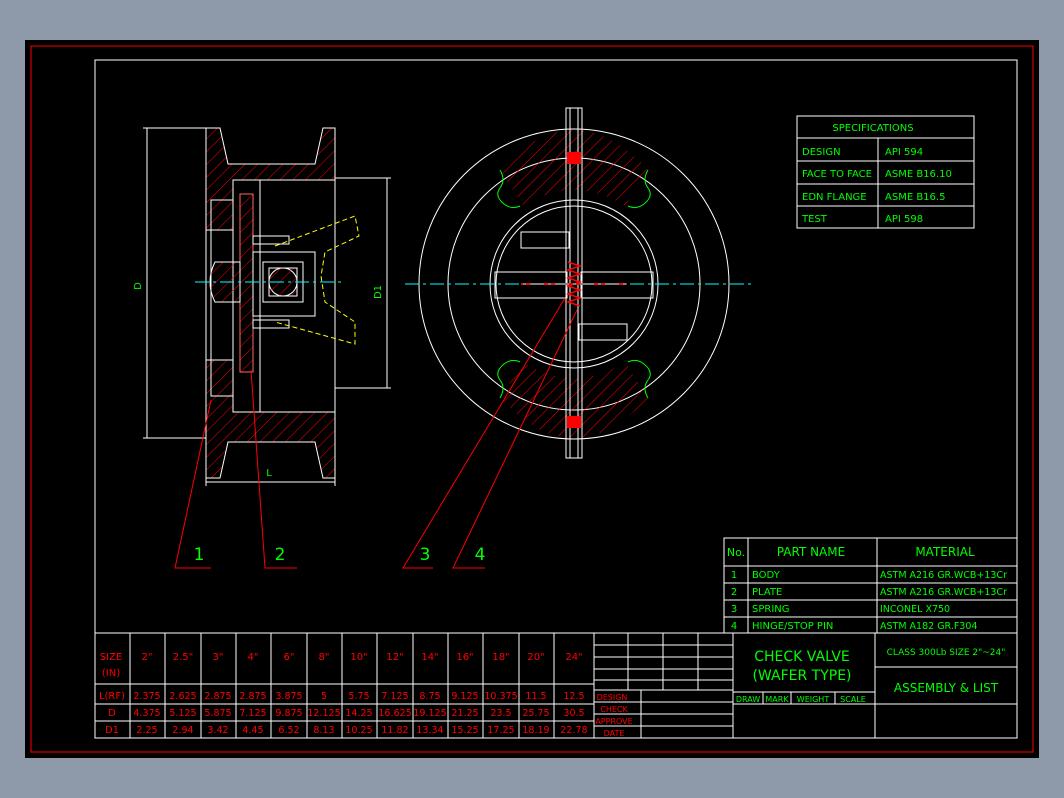 This screenshot has height=798, width=1064. I want to click on size-cell: 11.82, so click(394, 730).